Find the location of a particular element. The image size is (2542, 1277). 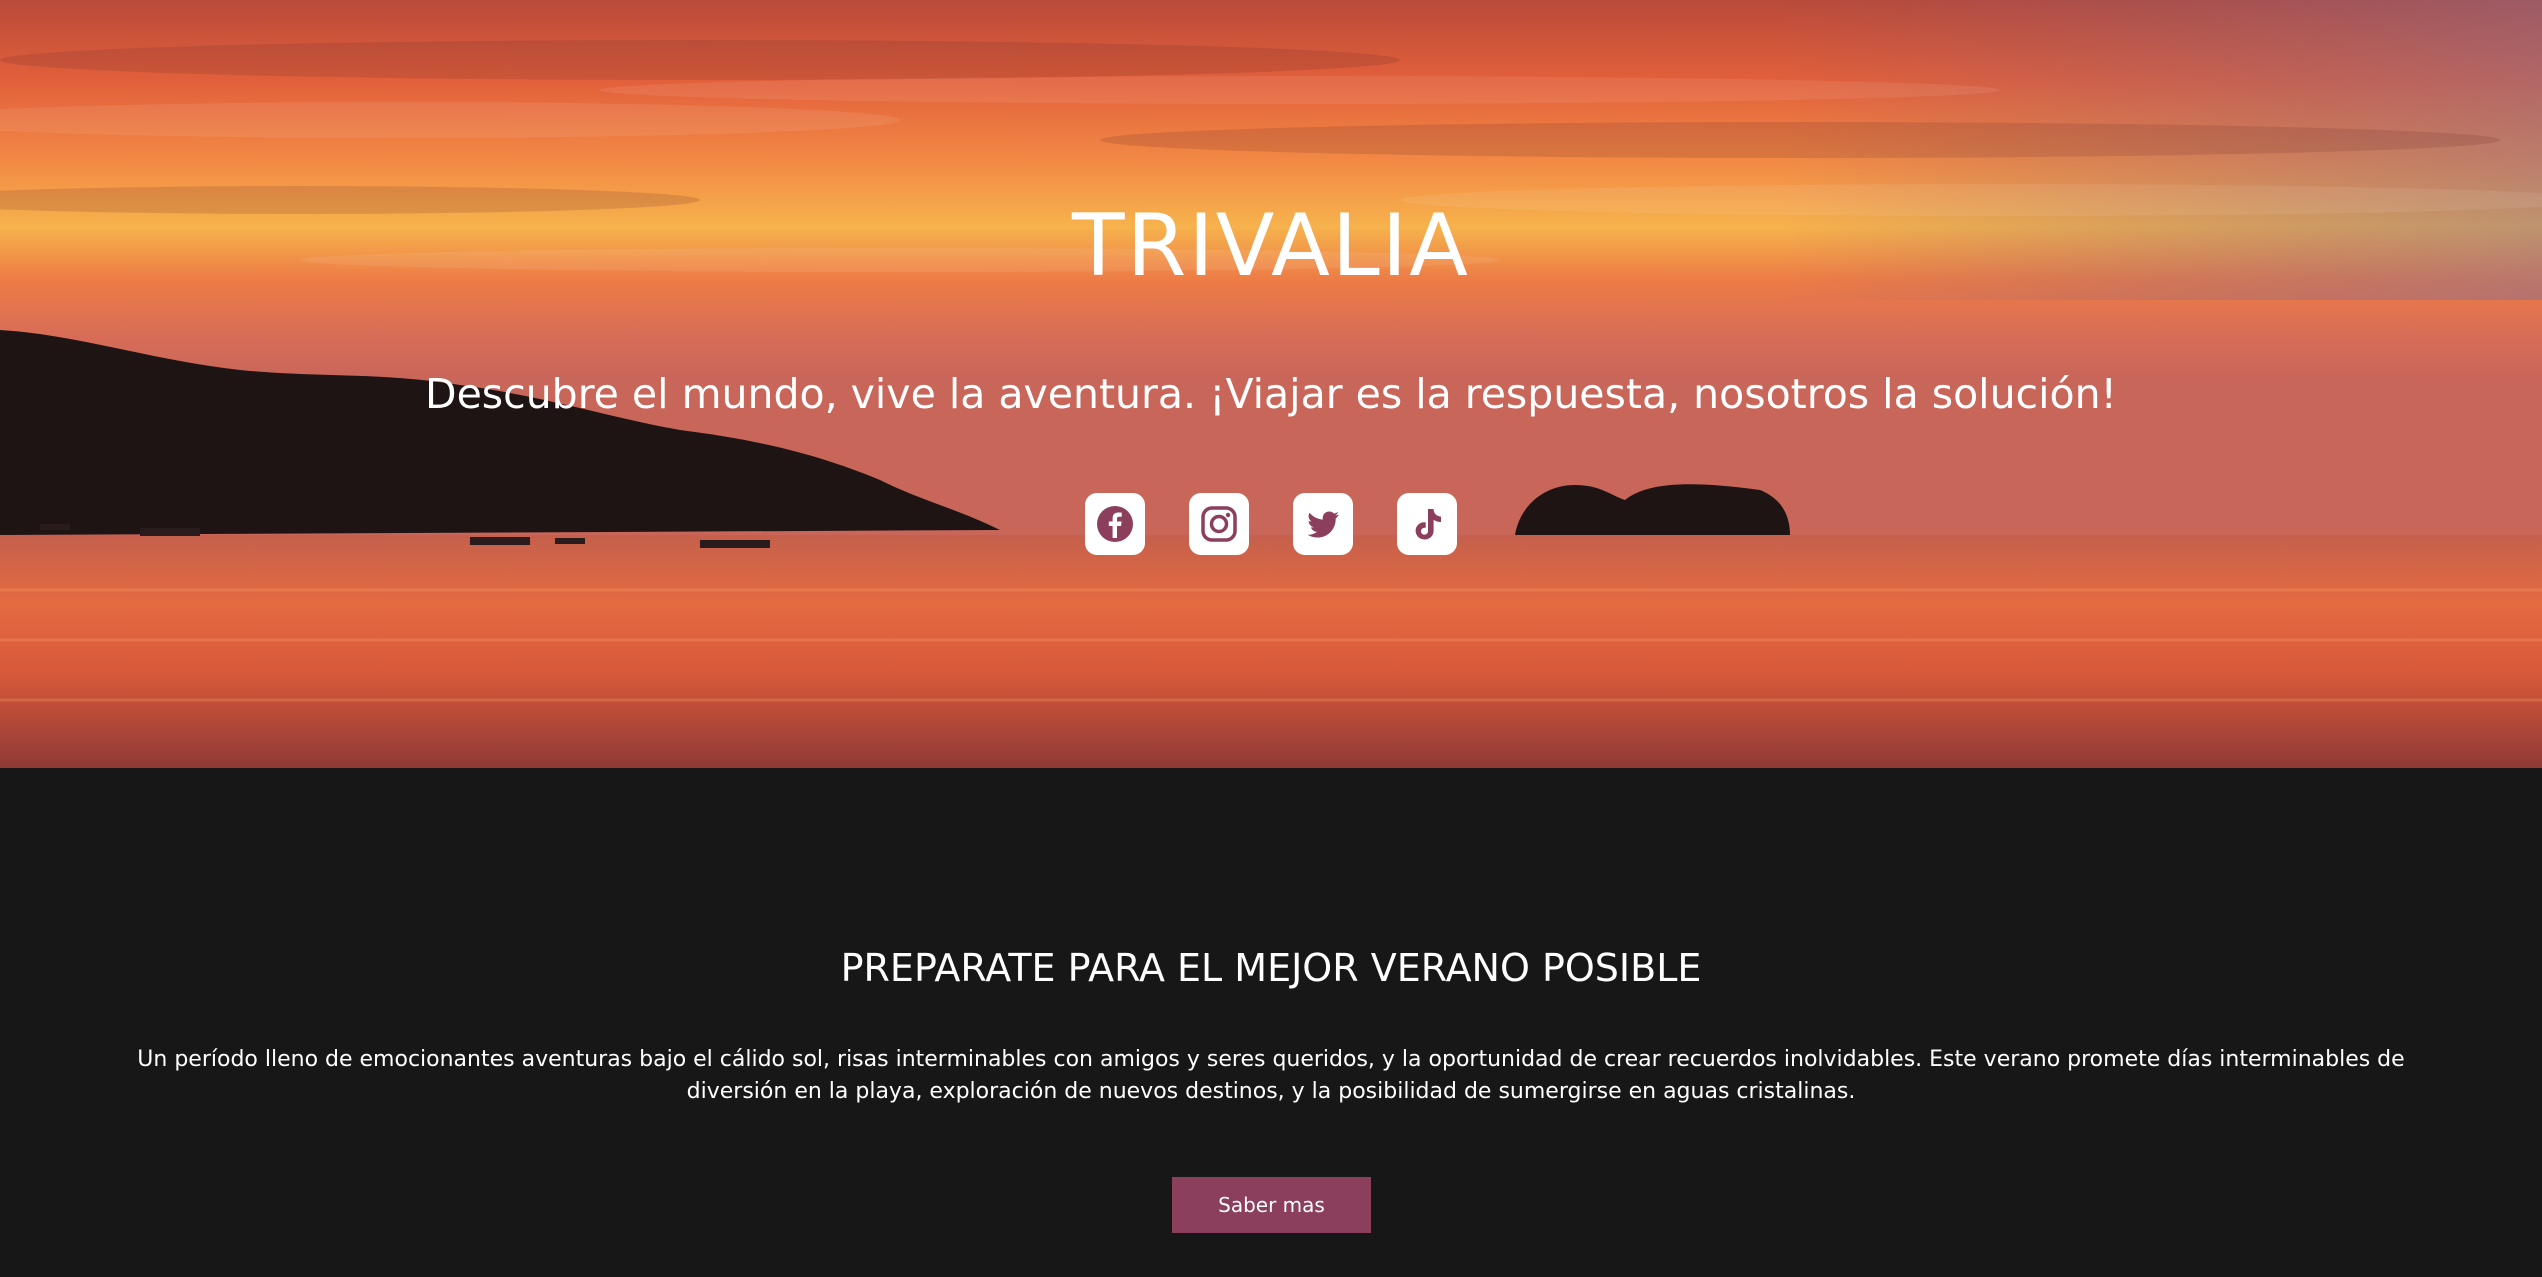

facebook-link is located at coordinates (1115, 524).